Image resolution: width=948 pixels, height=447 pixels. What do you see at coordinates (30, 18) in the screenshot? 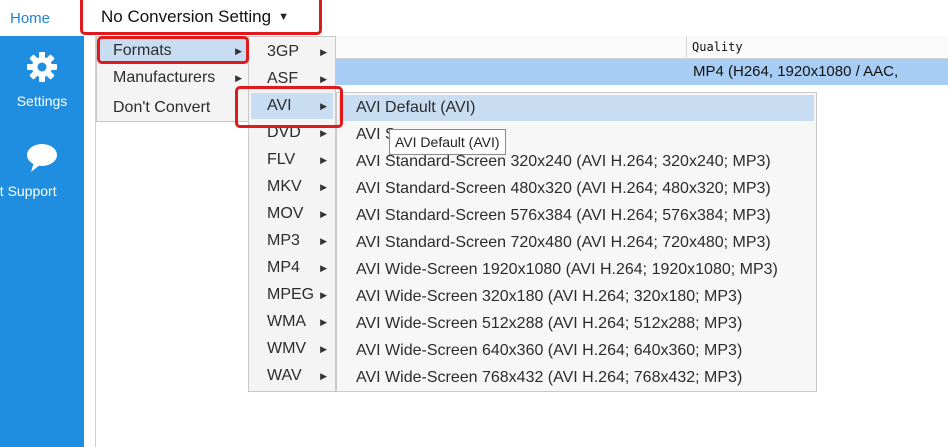
I see `home-label: Home` at bounding box center [30, 18].